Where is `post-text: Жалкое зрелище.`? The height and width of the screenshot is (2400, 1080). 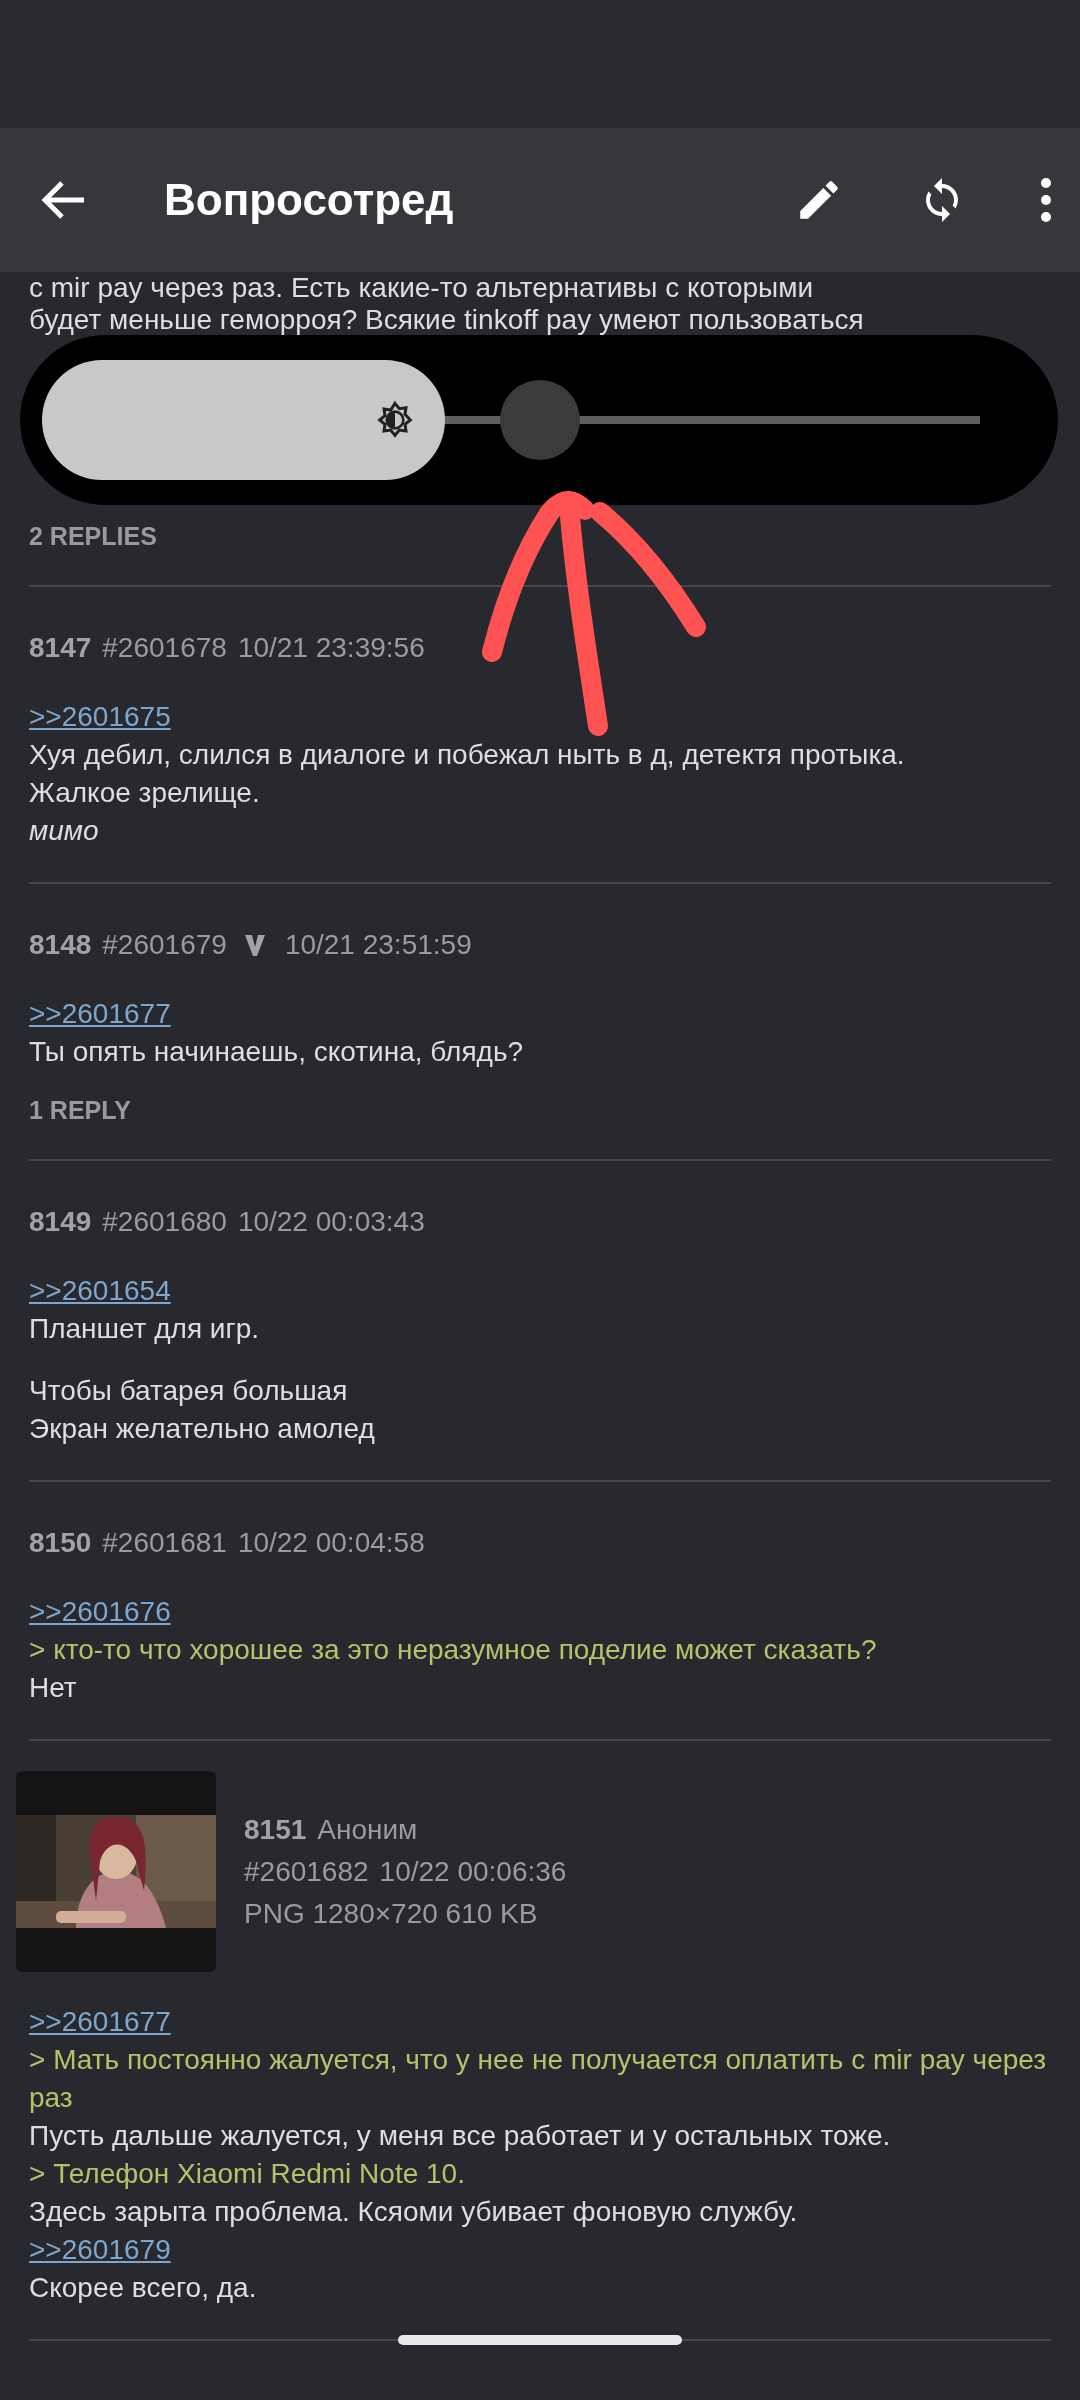
post-text: Жалкое зрелище. is located at coordinates (144, 792).